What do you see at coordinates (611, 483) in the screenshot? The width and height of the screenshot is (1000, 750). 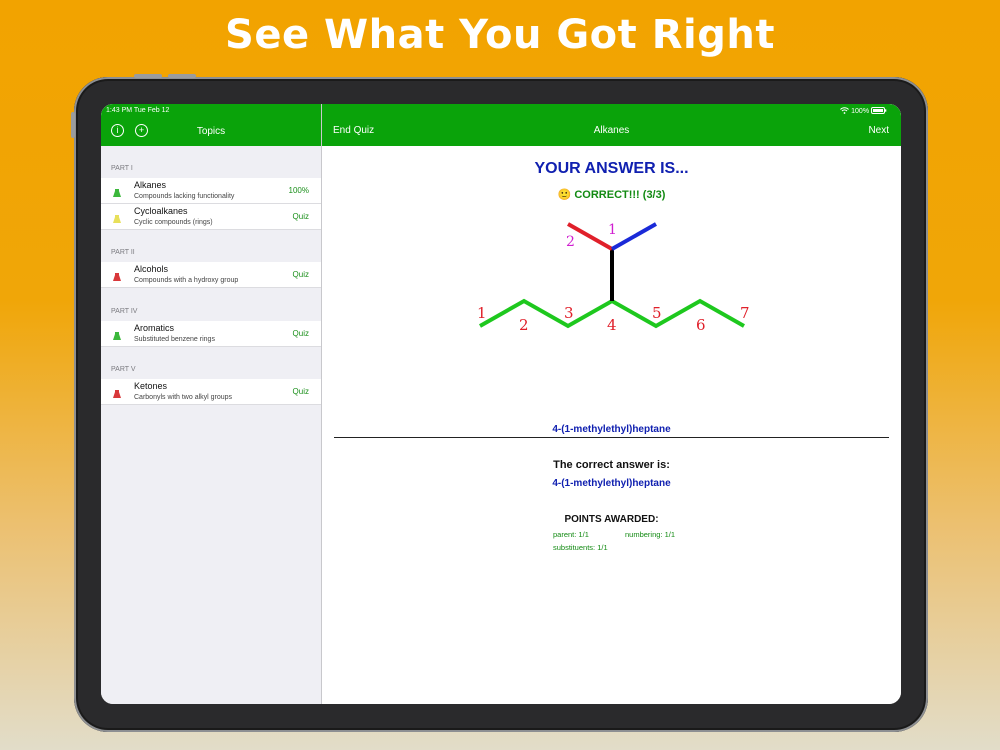 I see `correct-answer-name: 4-(1-methylethyl)heptane` at bounding box center [611, 483].